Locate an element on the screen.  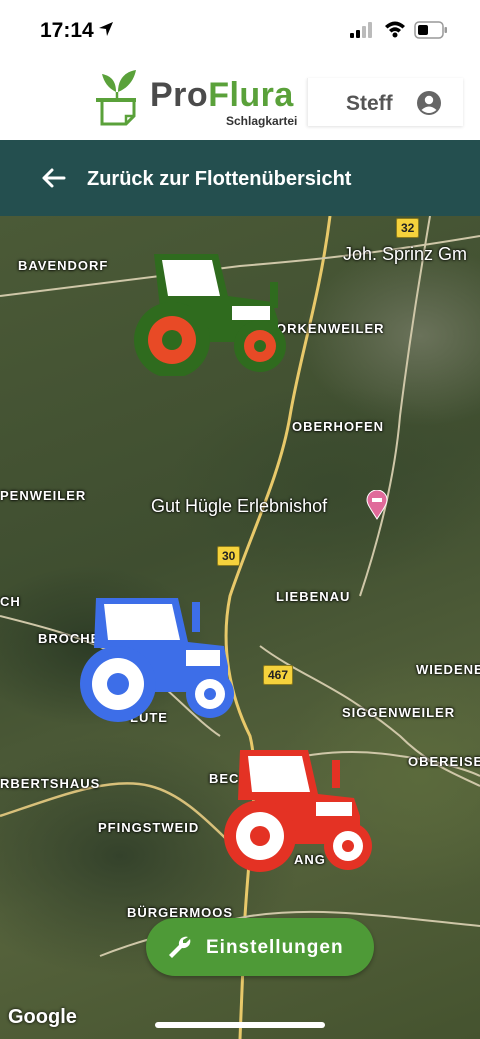
map-place-label: BAVENDORF is located at coordinates (63, 265).